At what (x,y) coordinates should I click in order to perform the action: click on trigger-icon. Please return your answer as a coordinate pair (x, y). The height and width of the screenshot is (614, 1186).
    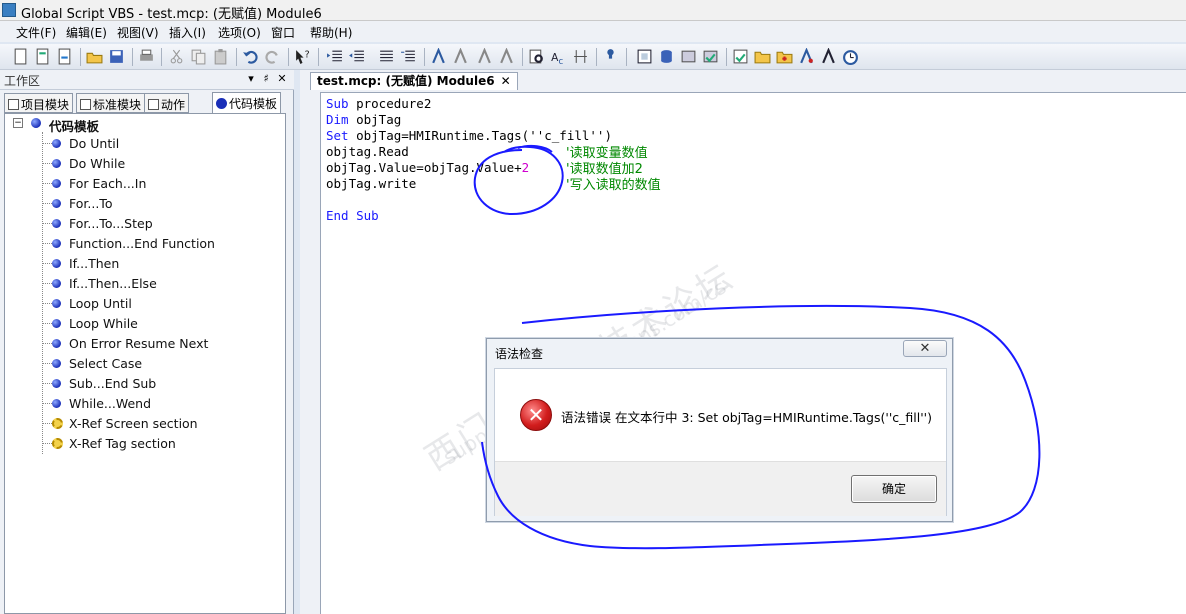
    Looking at the image, I should click on (806, 56).